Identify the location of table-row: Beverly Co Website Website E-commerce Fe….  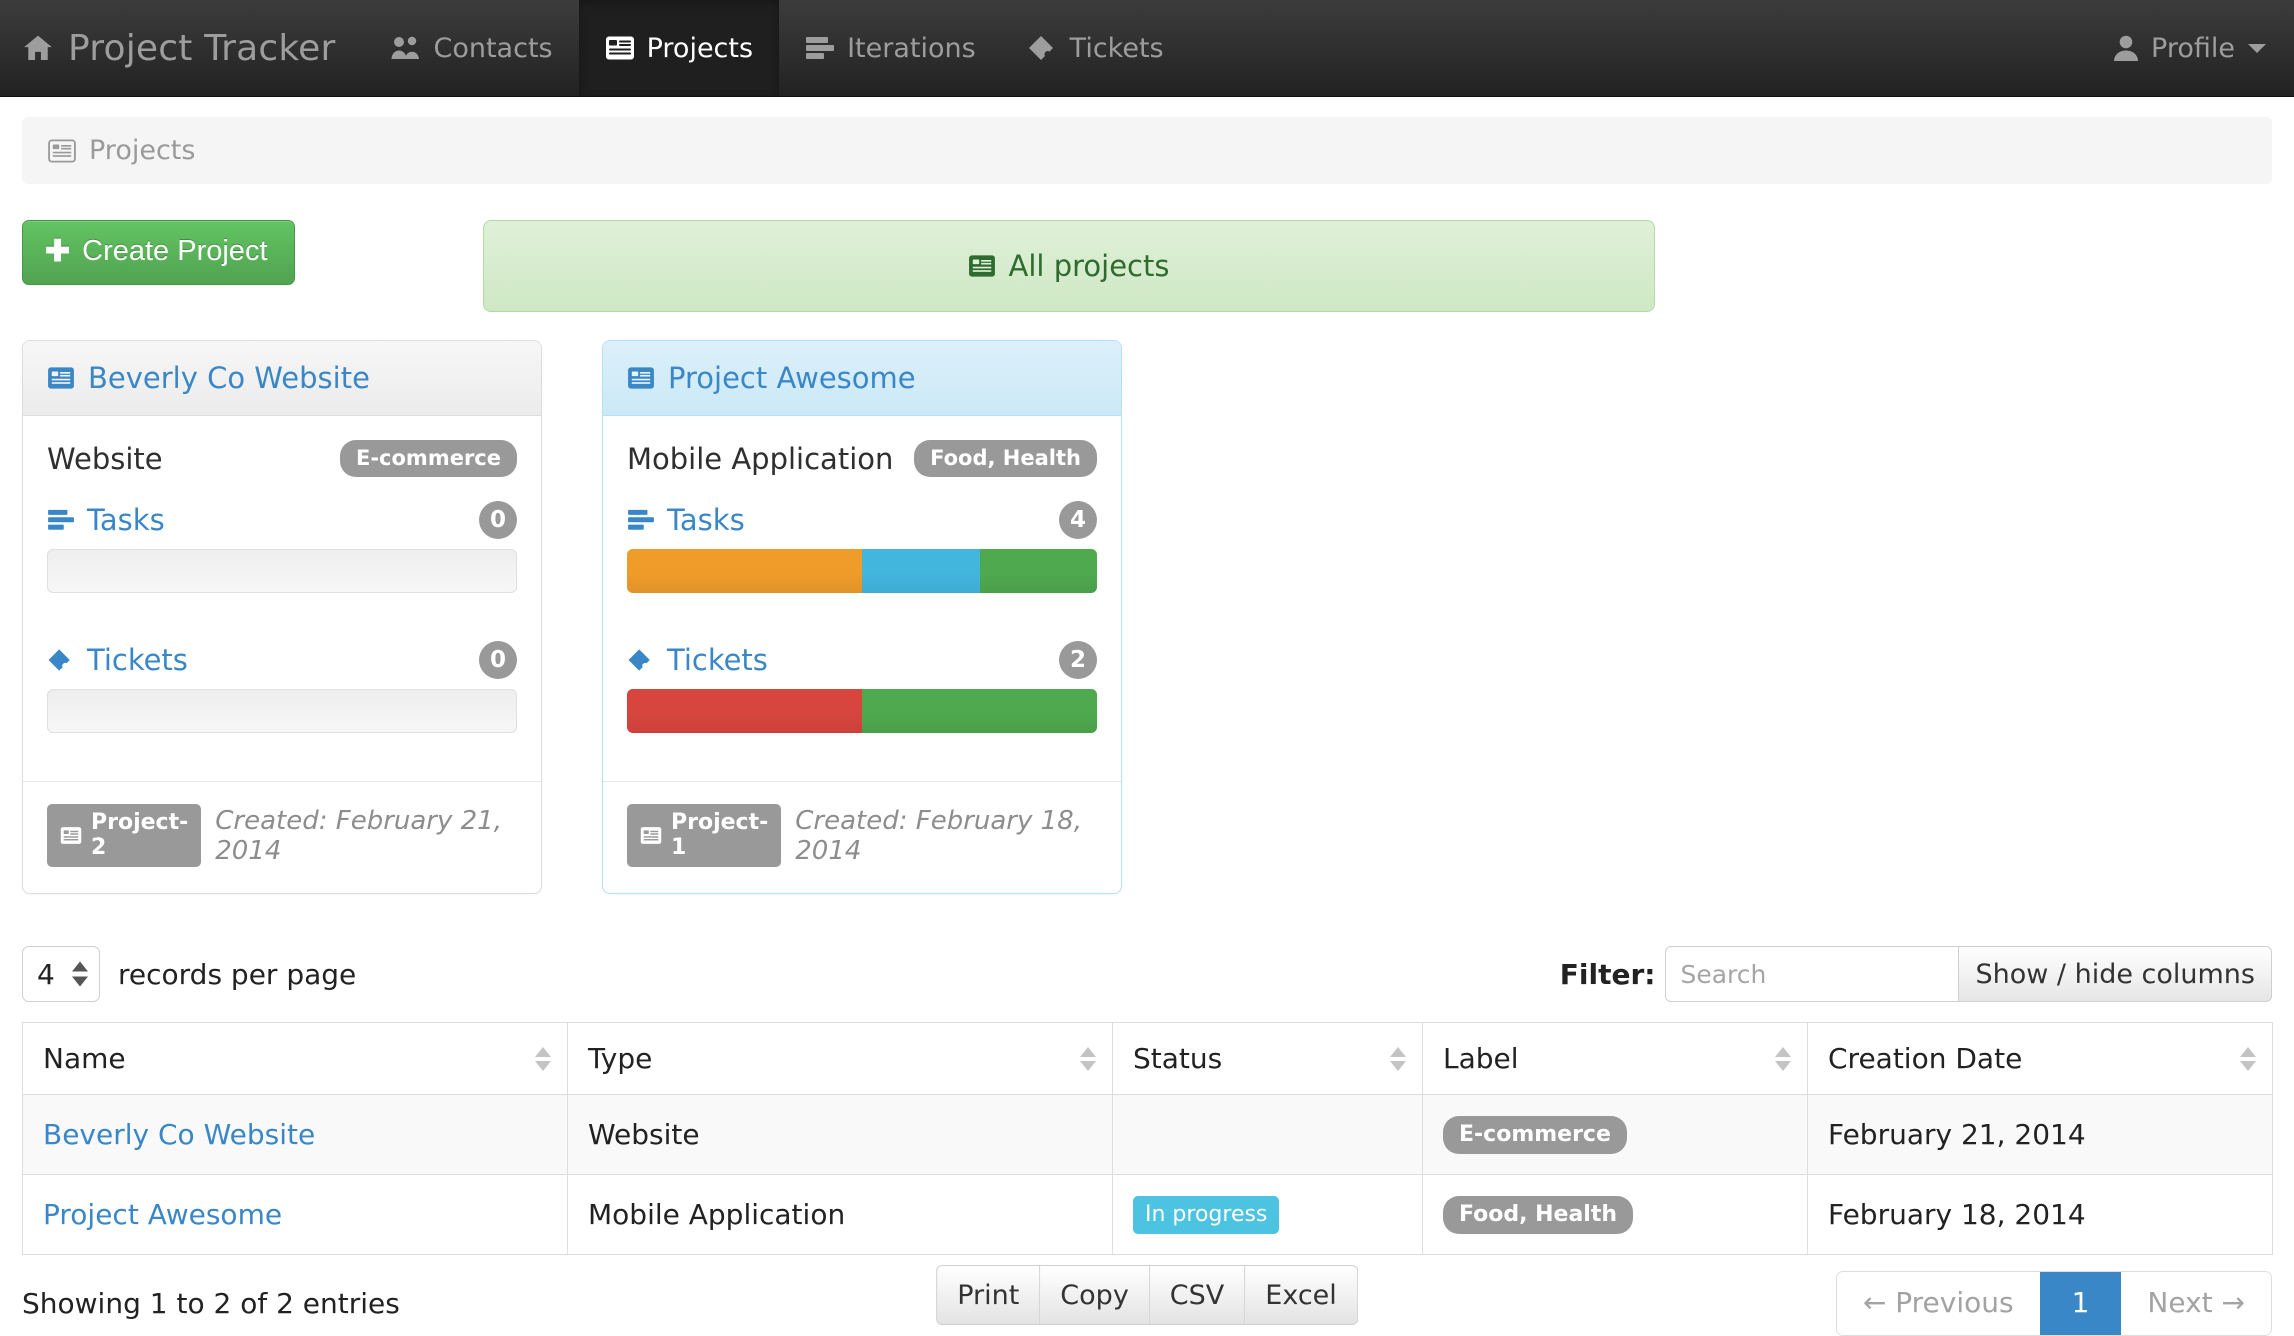
(1147, 1134).